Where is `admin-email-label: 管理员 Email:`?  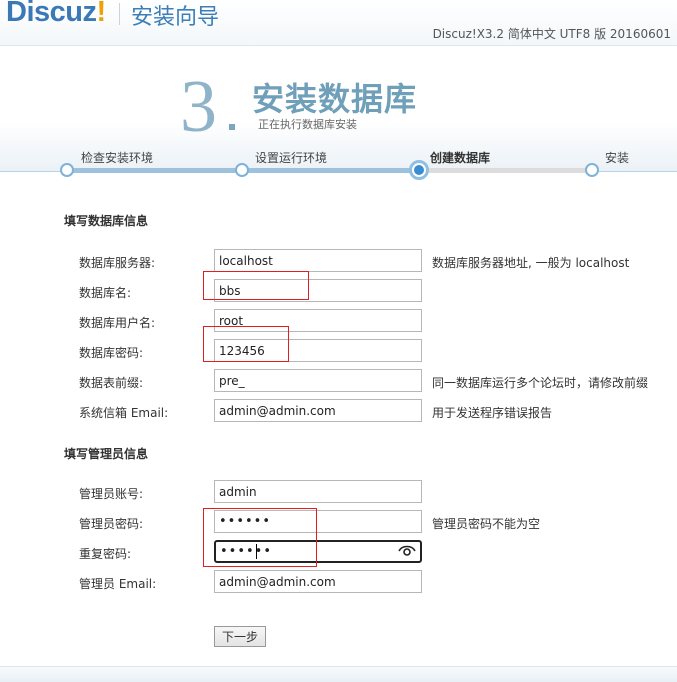 admin-email-label: 管理员 Email: is located at coordinates (118, 584).